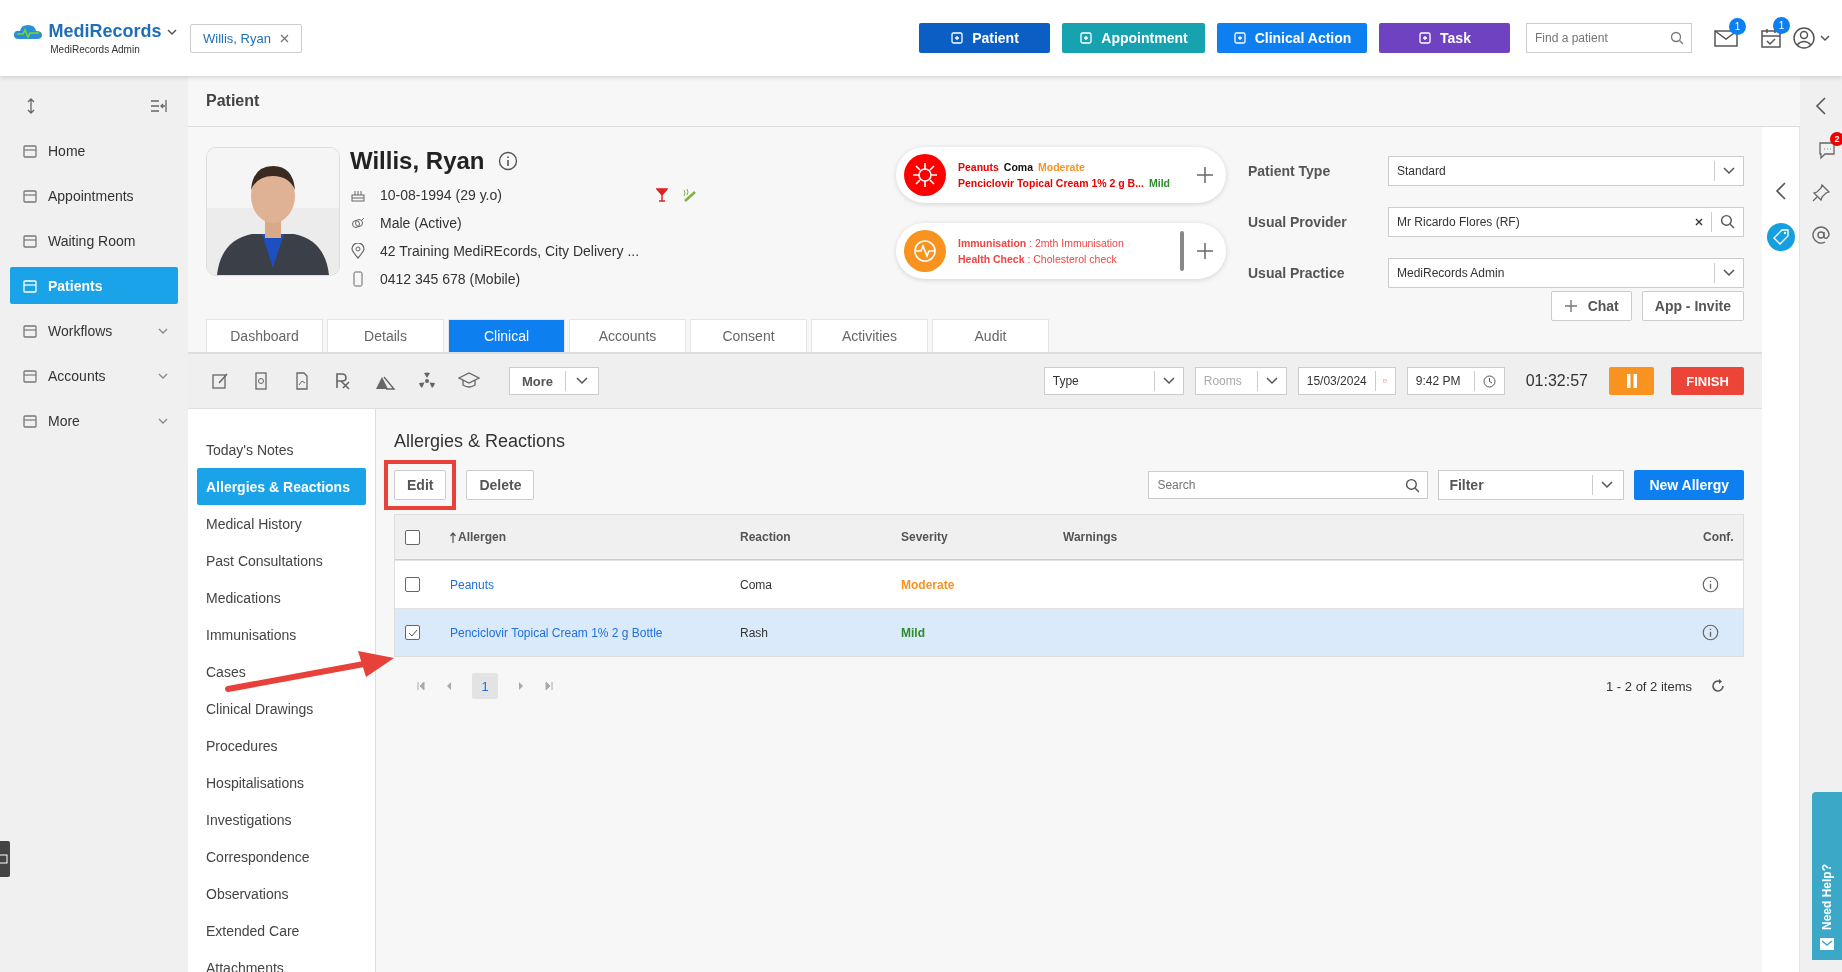 The width and height of the screenshot is (1842, 972). What do you see at coordinates (343, 381) in the screenshot?
I see `prescription-icon` at bounding box center [343, 381].